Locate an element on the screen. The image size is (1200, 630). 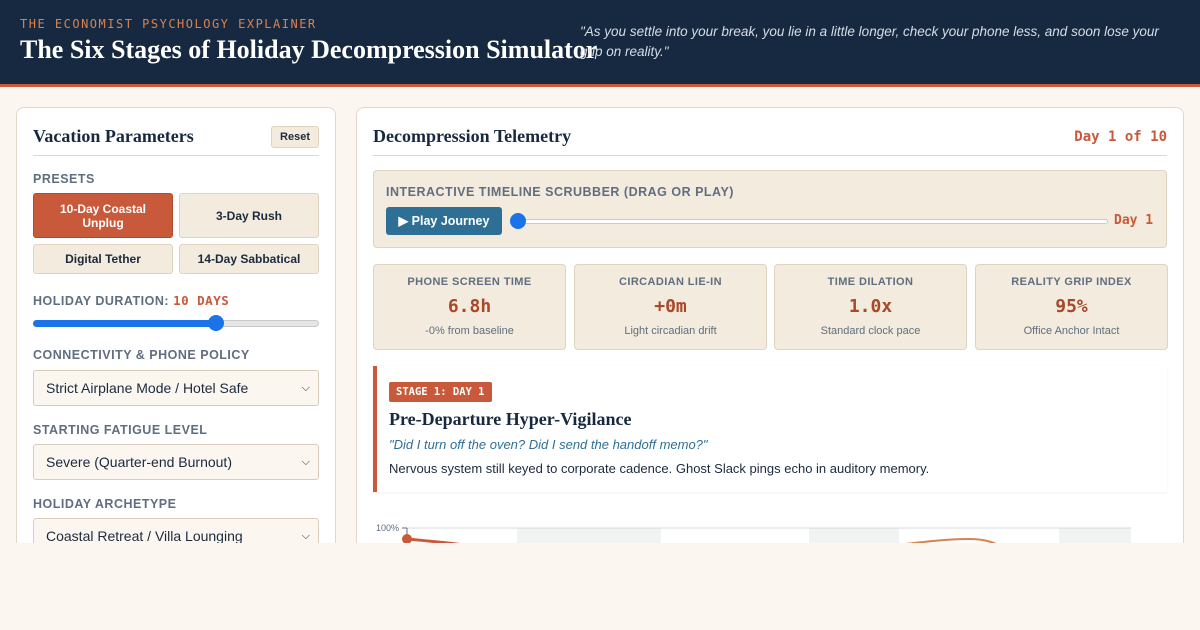
connectivity-label: CONNECTIVITY & PHONE POLICY is located at coordinates (141, 355).